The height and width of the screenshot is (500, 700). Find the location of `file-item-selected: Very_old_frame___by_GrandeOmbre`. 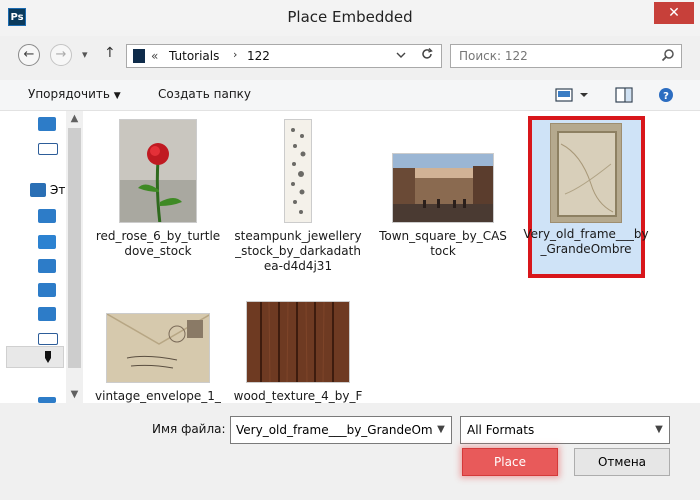

file-item-selected: Very_old_frame___by_GrandeOmbre is located at coordinates (586, 196).